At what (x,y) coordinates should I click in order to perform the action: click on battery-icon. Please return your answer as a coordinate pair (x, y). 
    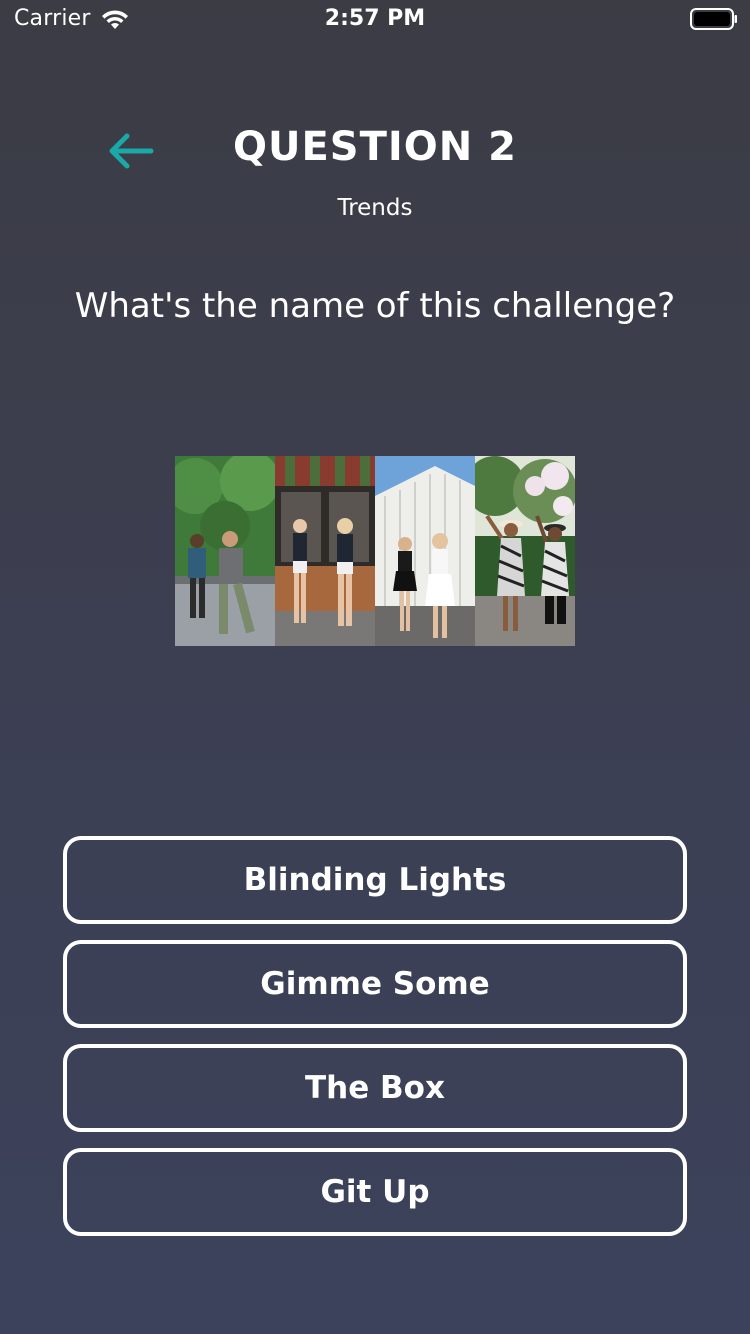
    Looking at the image, I should click on (713, 19).